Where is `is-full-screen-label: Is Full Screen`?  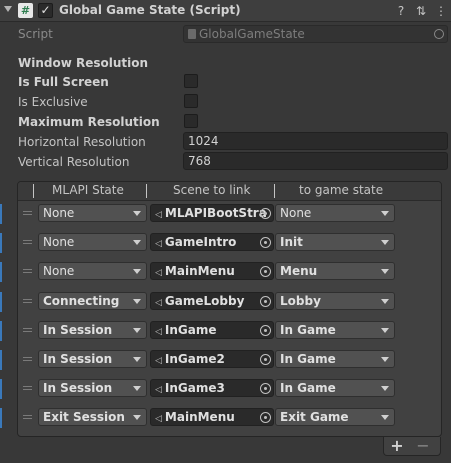 is-full-screen-label: Is Full Screen is located at coordinates (63, 82).